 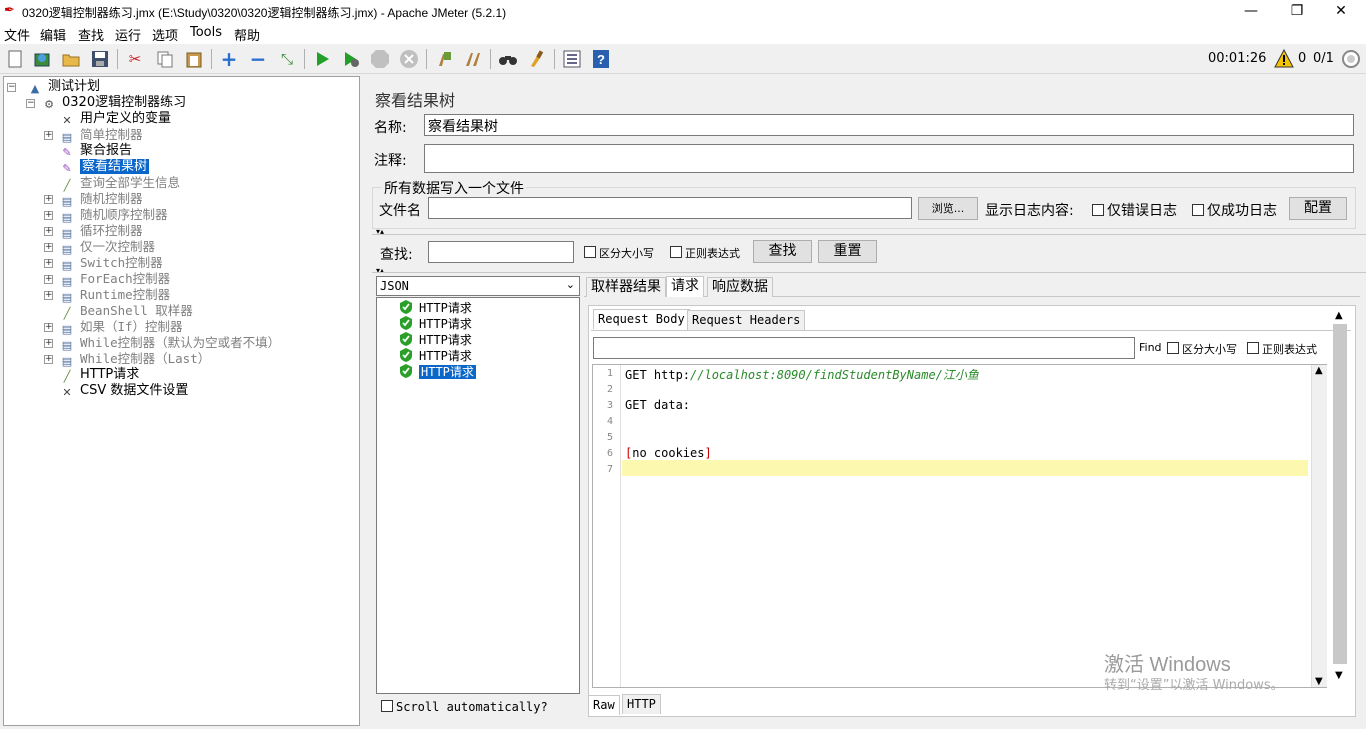 I want to click on warning-icon, so click(x=1284, y=60).